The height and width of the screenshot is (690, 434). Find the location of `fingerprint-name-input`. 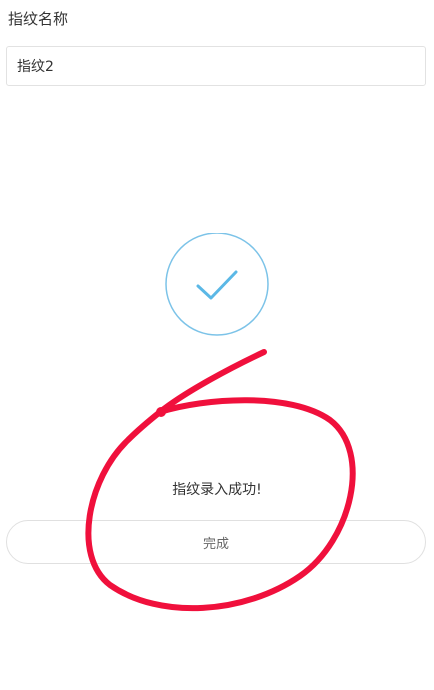

fingerprint-name-input is located at coordinates (216, 66).